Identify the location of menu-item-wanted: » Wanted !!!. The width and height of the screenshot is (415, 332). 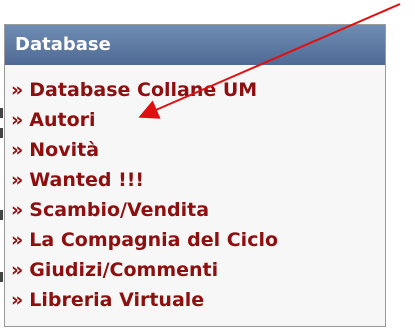
(198, 180).